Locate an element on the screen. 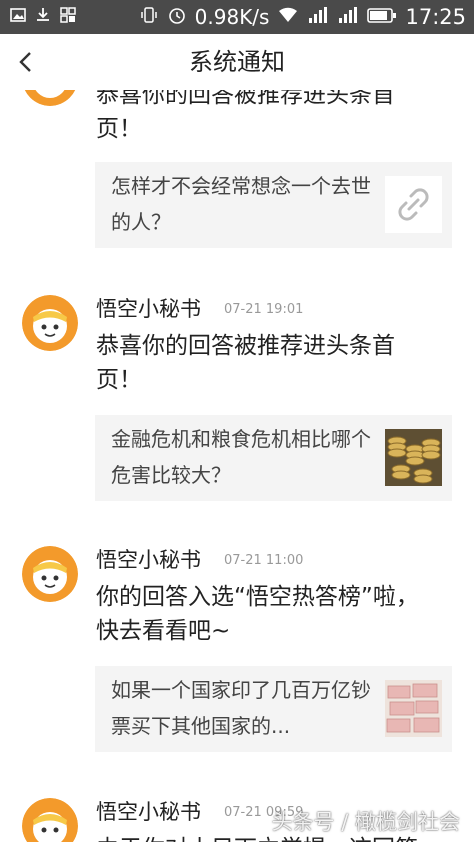  page-title: 系统通知 is located at coordinates (237, 62).